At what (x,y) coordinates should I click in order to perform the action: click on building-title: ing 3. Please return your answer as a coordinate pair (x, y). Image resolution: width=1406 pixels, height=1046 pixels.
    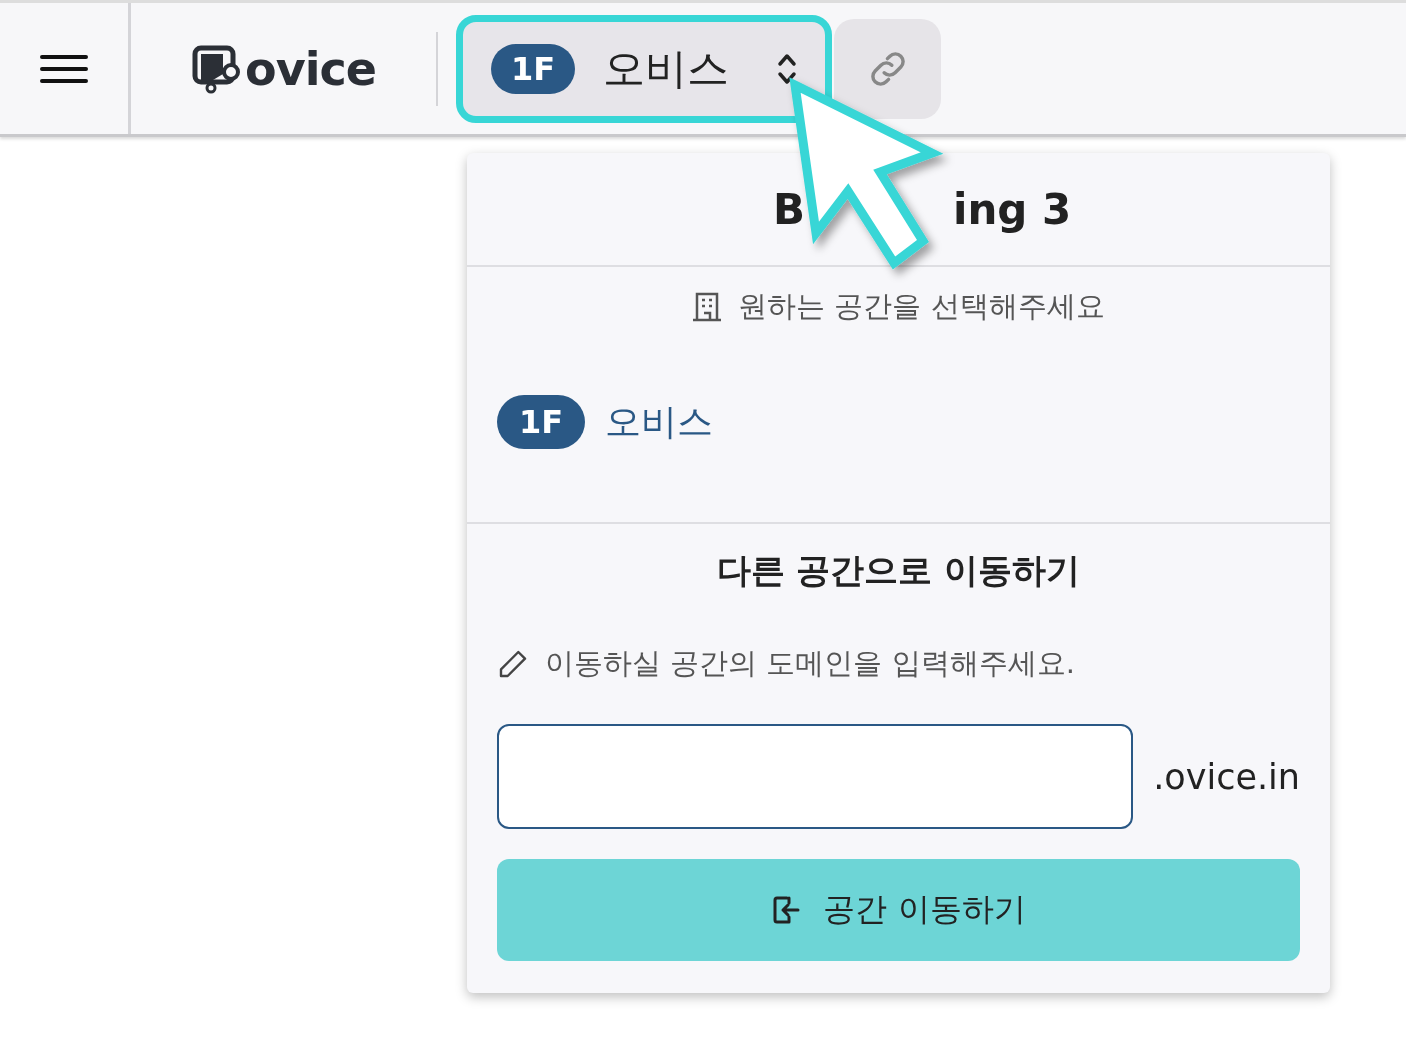
    Looking at the image, I should click on (1012, 209).